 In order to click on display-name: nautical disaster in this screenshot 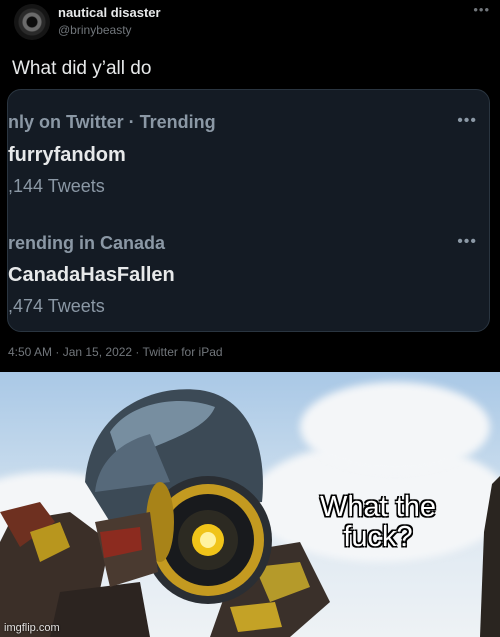, I will do `click(109, 12)`.